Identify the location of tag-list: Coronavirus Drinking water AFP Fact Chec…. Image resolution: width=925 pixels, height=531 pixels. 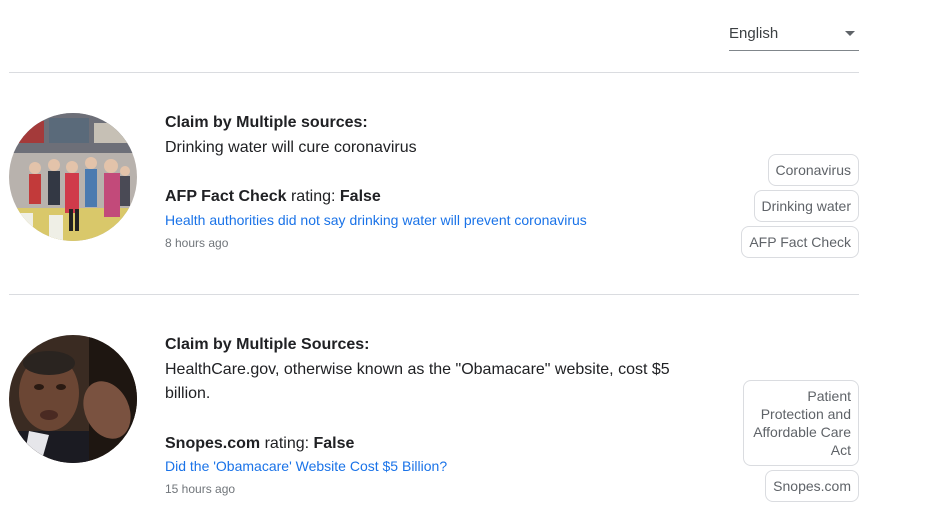
(800, 206).